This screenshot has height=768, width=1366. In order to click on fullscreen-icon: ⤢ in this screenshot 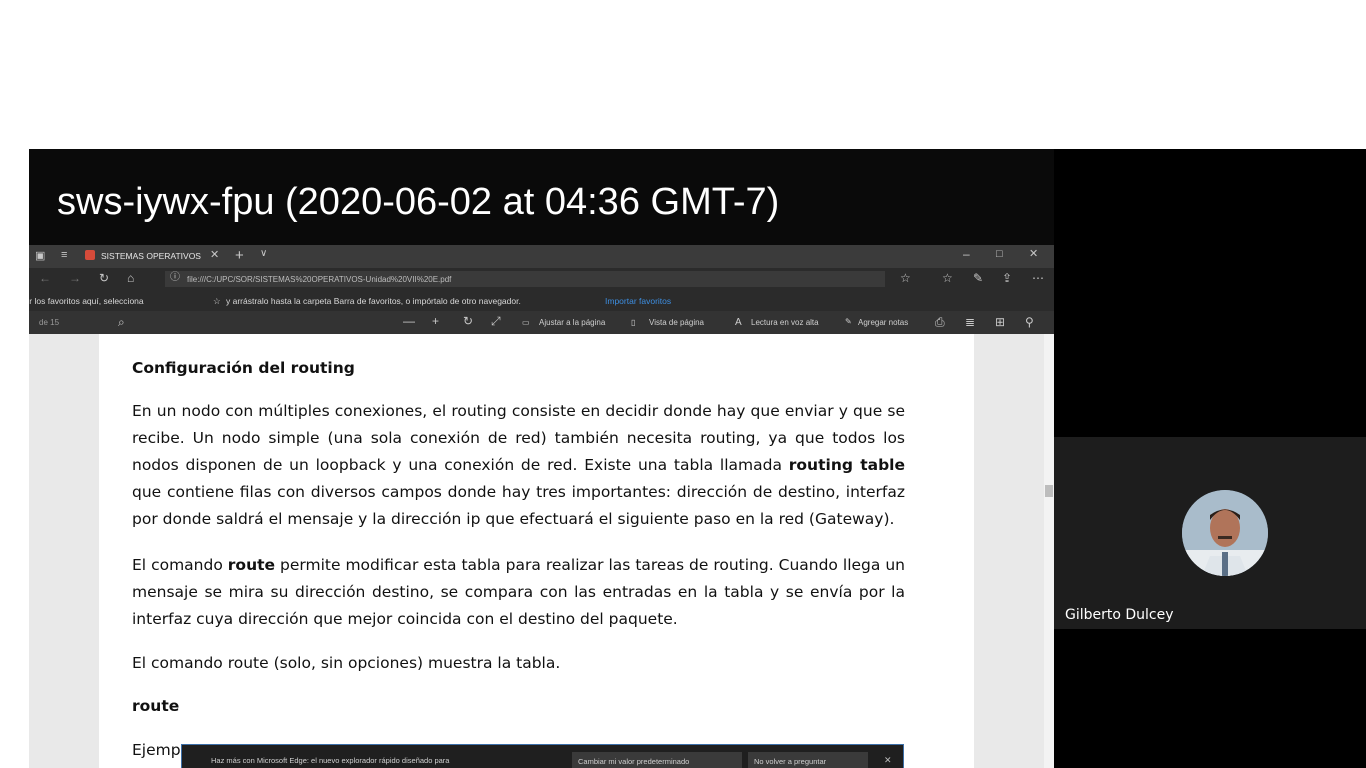, I will do `click(496, 321)`.